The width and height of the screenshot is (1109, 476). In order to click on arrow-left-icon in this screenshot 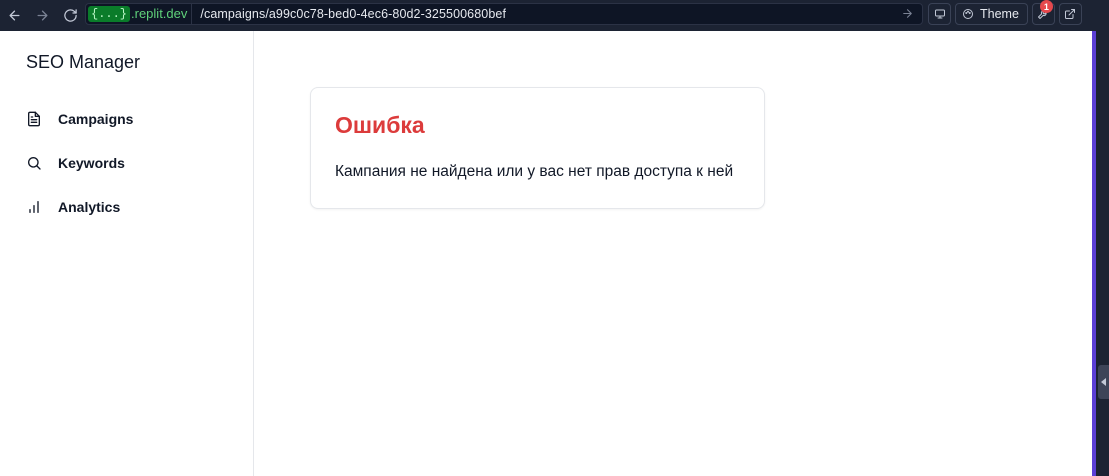, I will do `click(14, 15)`.